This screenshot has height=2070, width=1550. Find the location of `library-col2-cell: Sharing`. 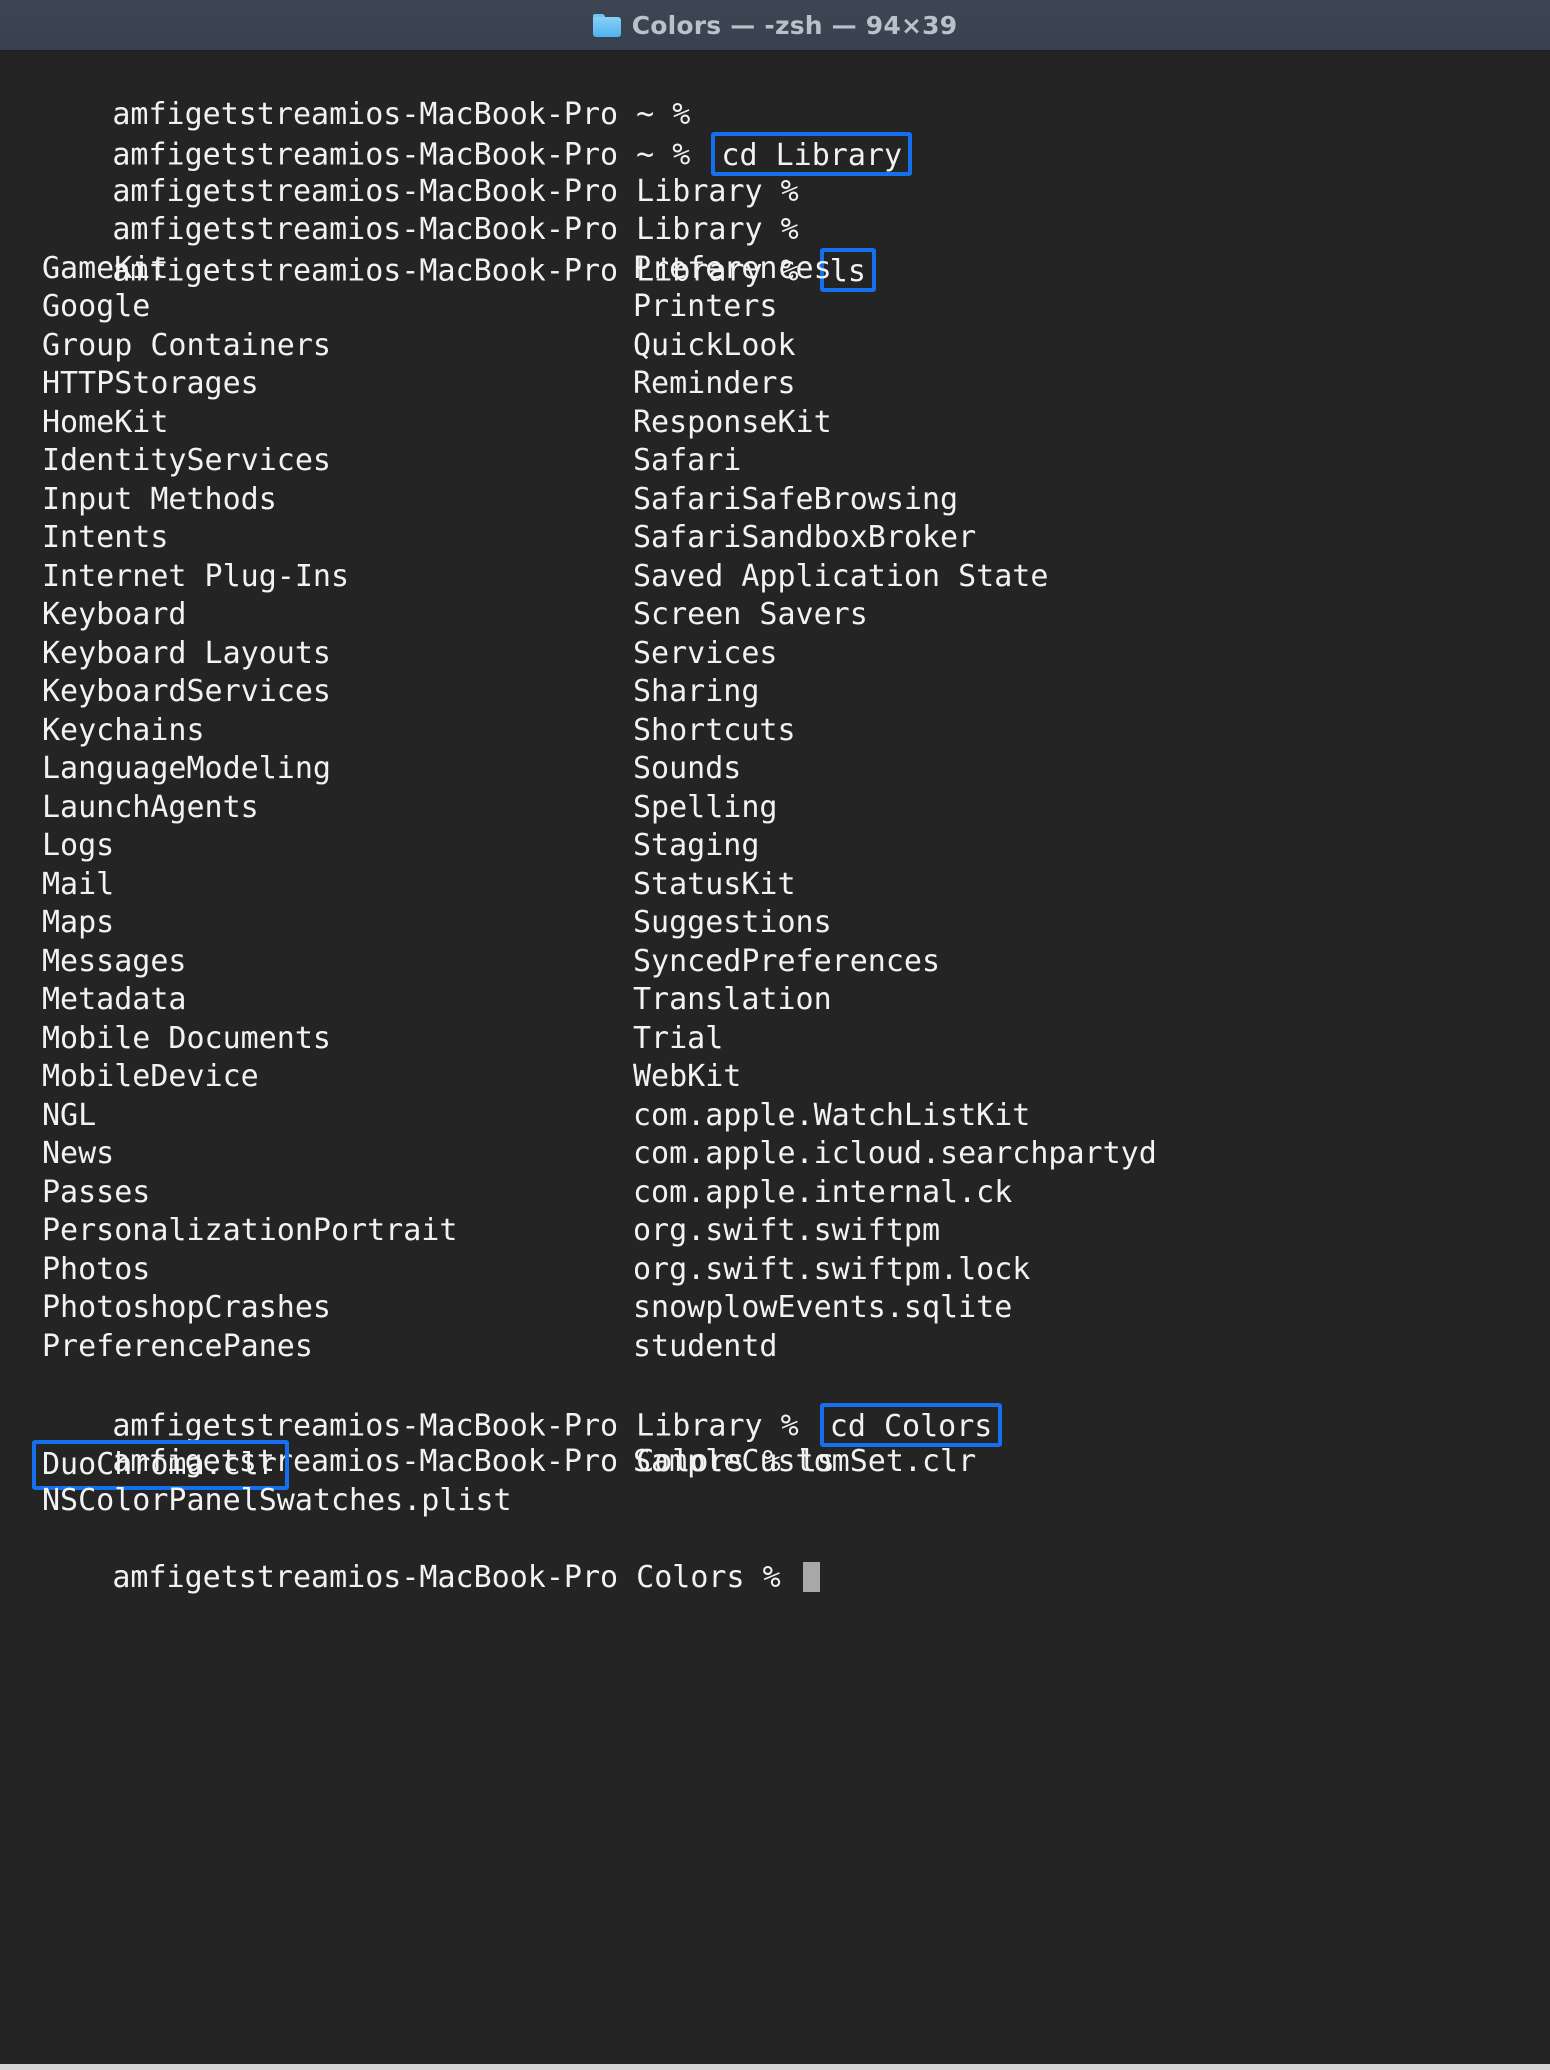

library-col2-cell: Sharing is located at coordinates (696, 691).